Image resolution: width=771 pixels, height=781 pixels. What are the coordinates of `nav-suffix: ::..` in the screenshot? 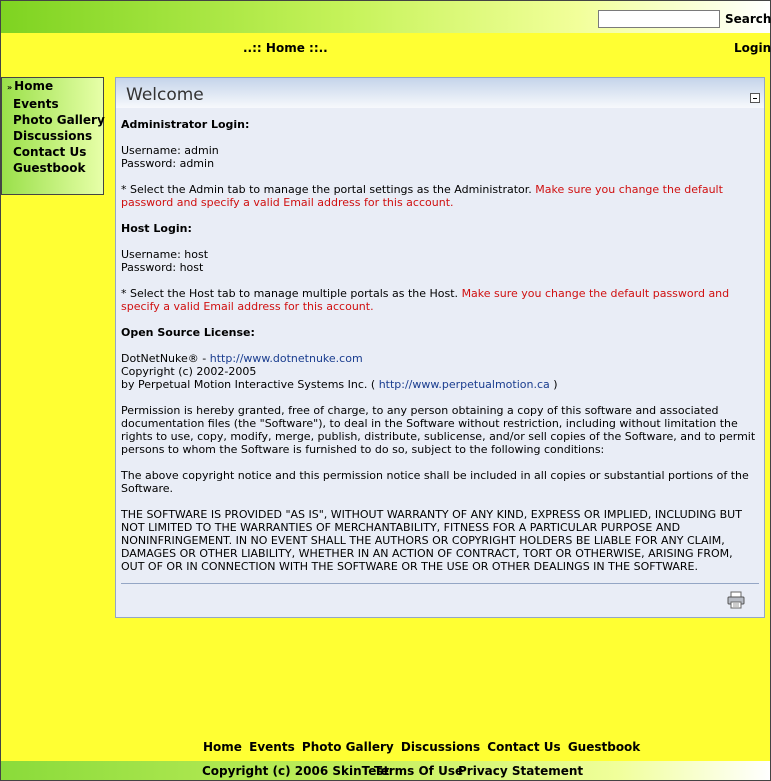 It's located at (316, 48).